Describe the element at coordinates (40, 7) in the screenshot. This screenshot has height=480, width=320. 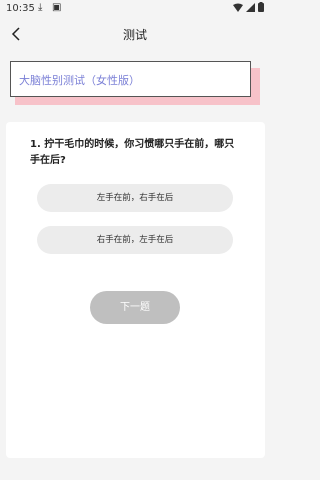
I see `download-icon: ⤓` at that location.